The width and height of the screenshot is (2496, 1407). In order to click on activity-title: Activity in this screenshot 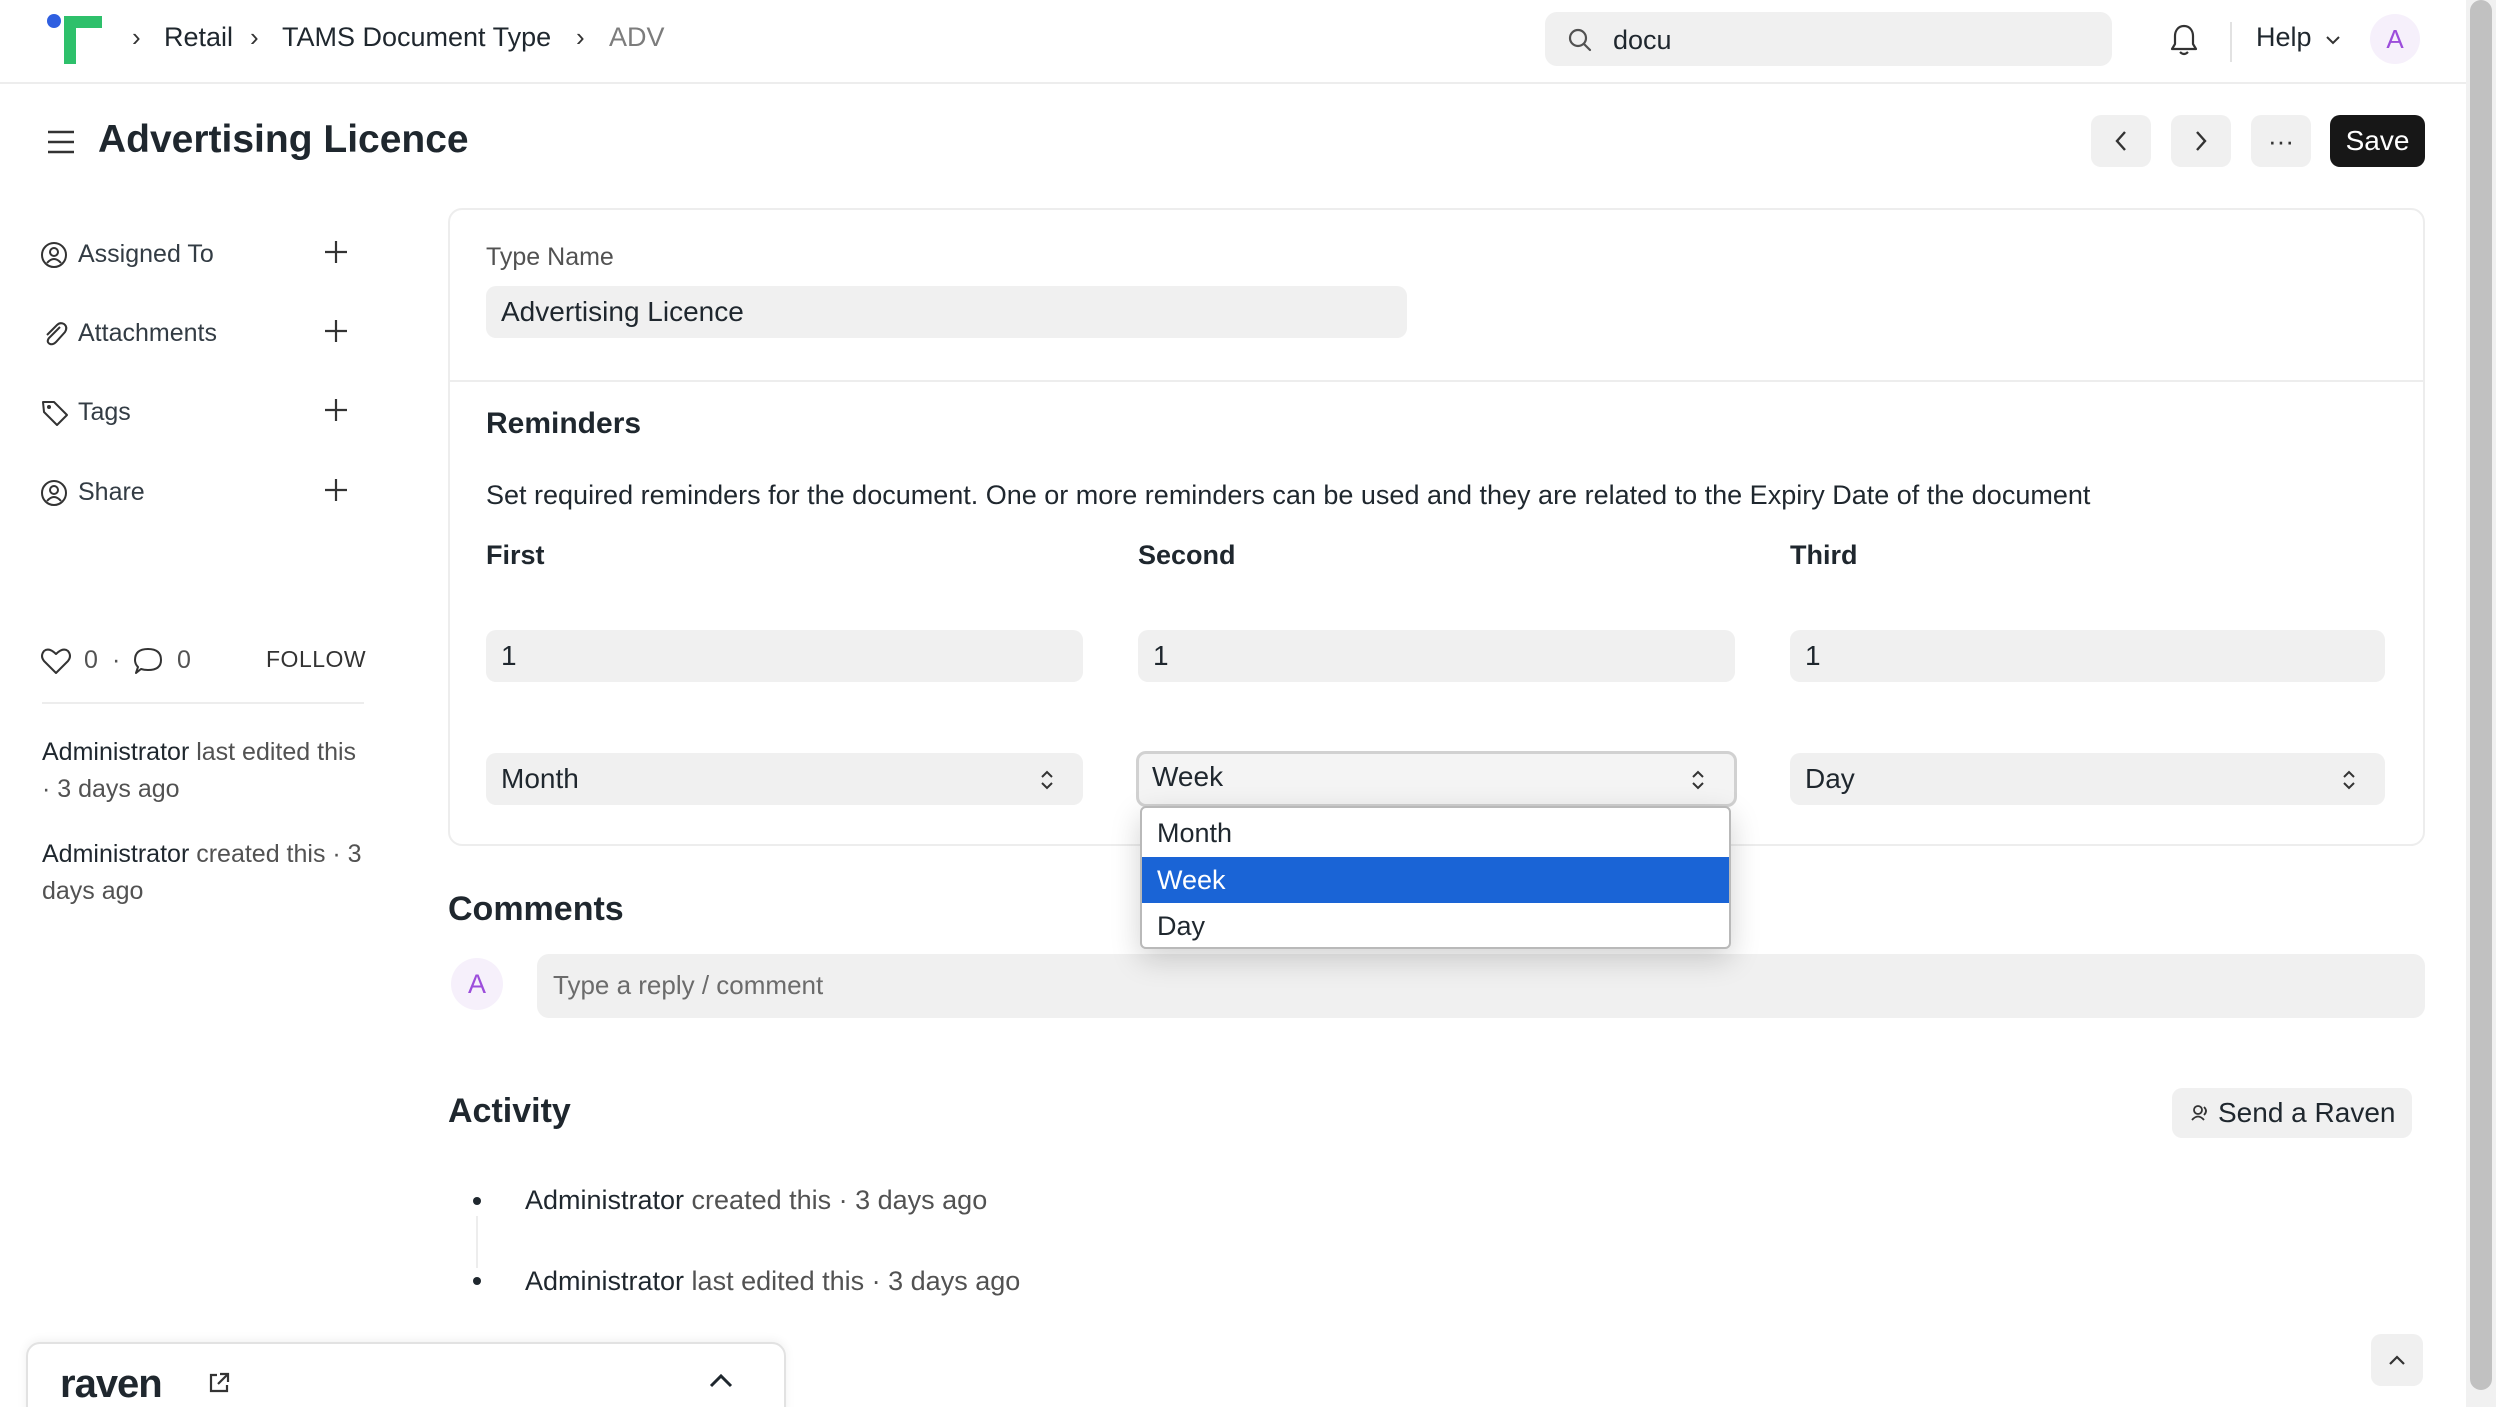, I will do `click(509, 1111)`.